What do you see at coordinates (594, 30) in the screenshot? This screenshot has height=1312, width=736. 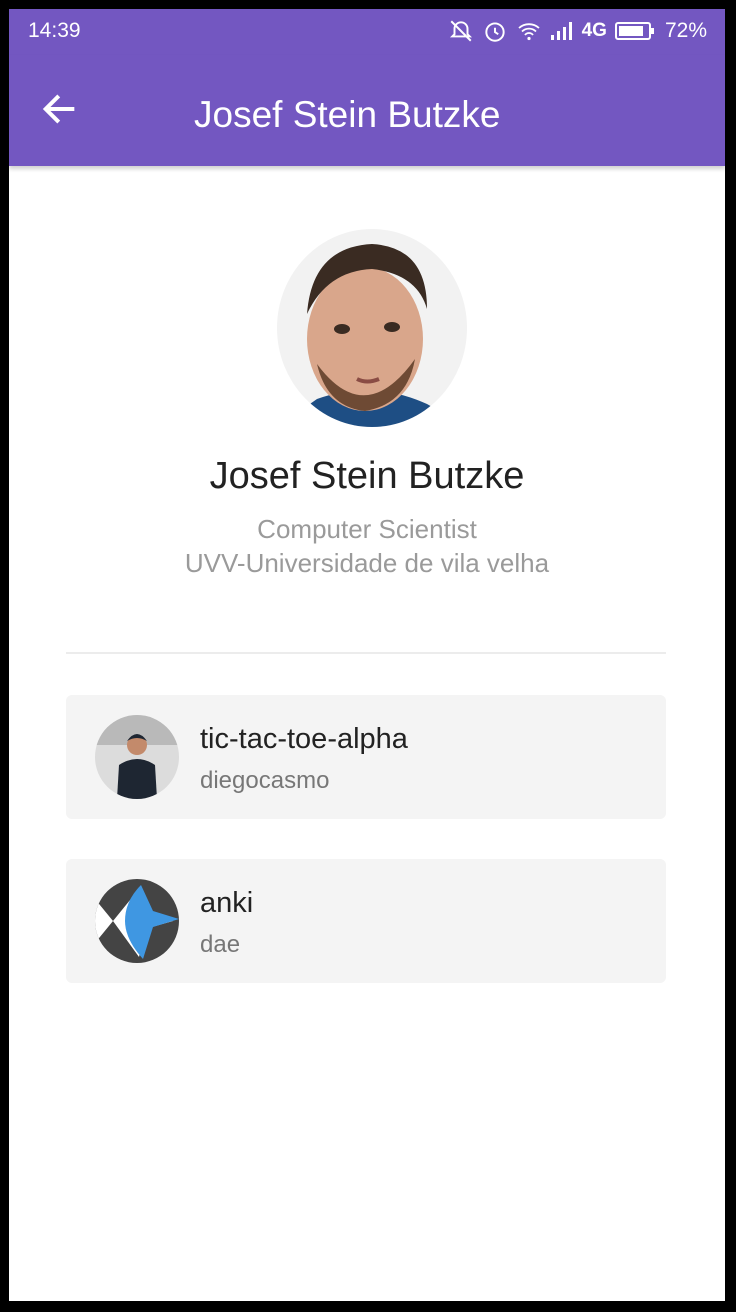 I see `network-type: 4G` at bounding box center [594, 30].